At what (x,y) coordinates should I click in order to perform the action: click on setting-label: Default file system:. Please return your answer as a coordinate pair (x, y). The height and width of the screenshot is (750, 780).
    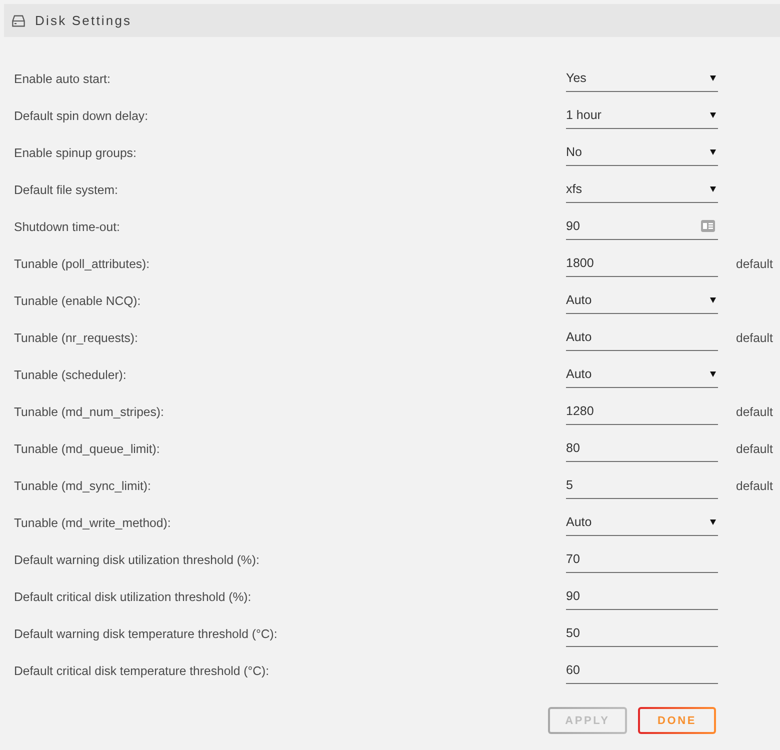
    Looking at the image, I should click on (66, 189).